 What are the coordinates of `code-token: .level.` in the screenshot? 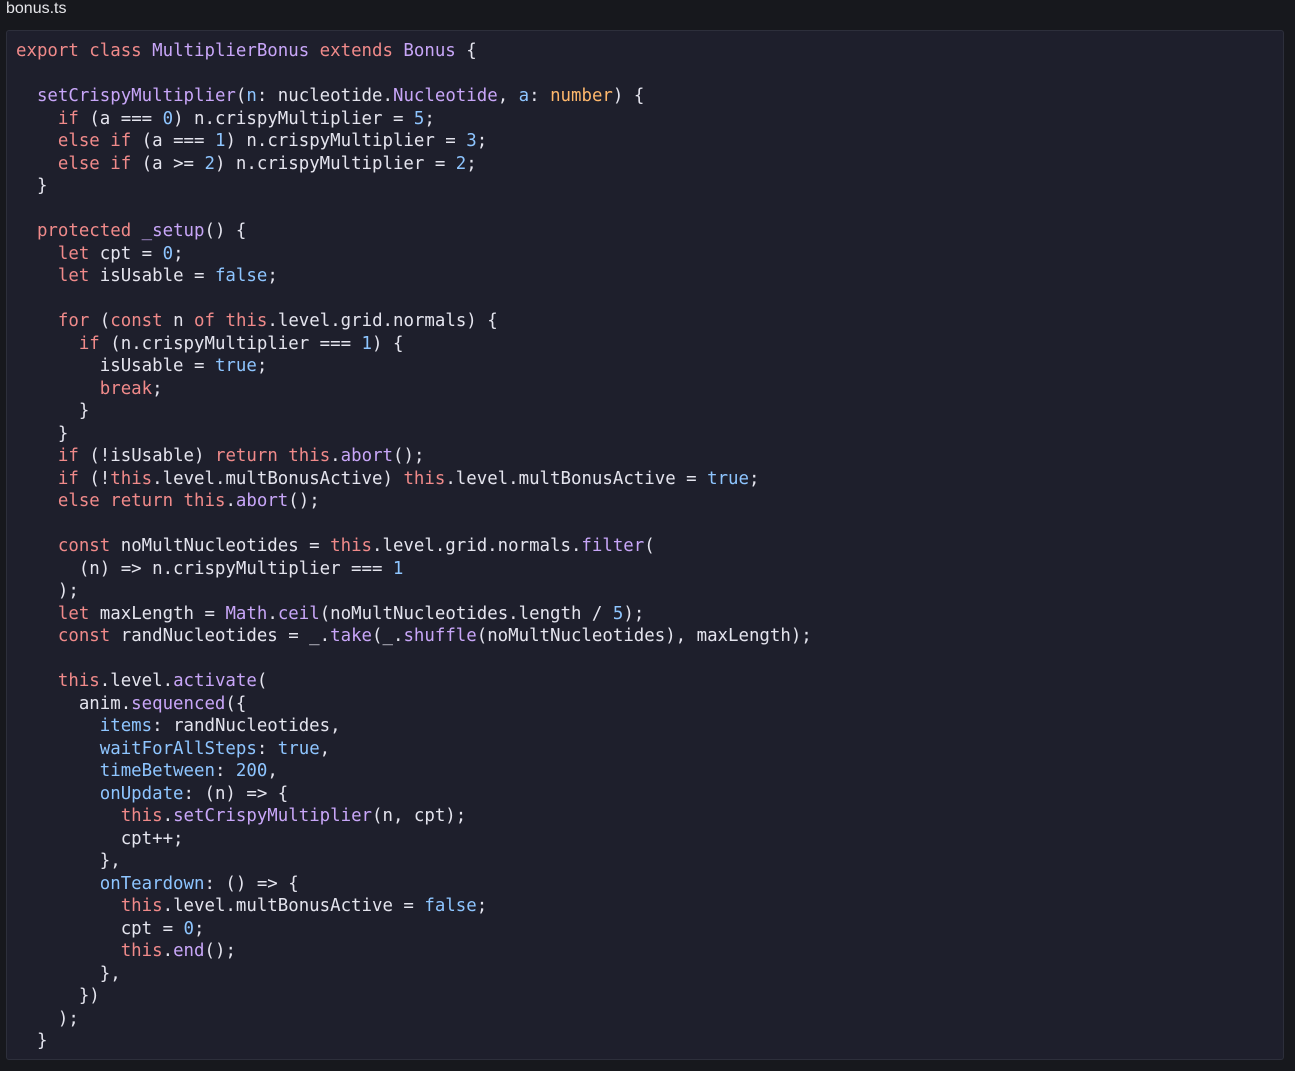 It's located at (136, 681).